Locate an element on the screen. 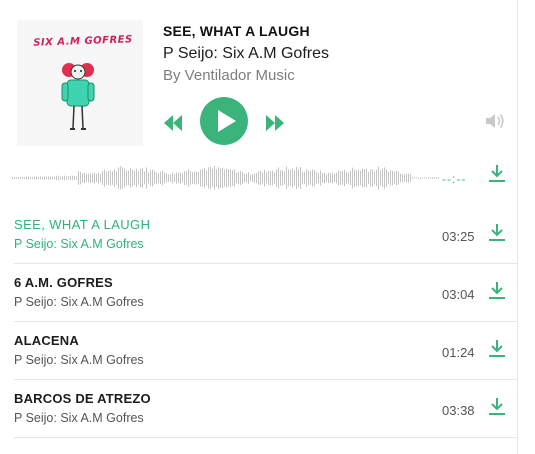 Image resolution: width=535 pixels, height=454 pixels. now-playing-artist: P Seijo: Six A.M Gofres is located at coordinates (246, 53).